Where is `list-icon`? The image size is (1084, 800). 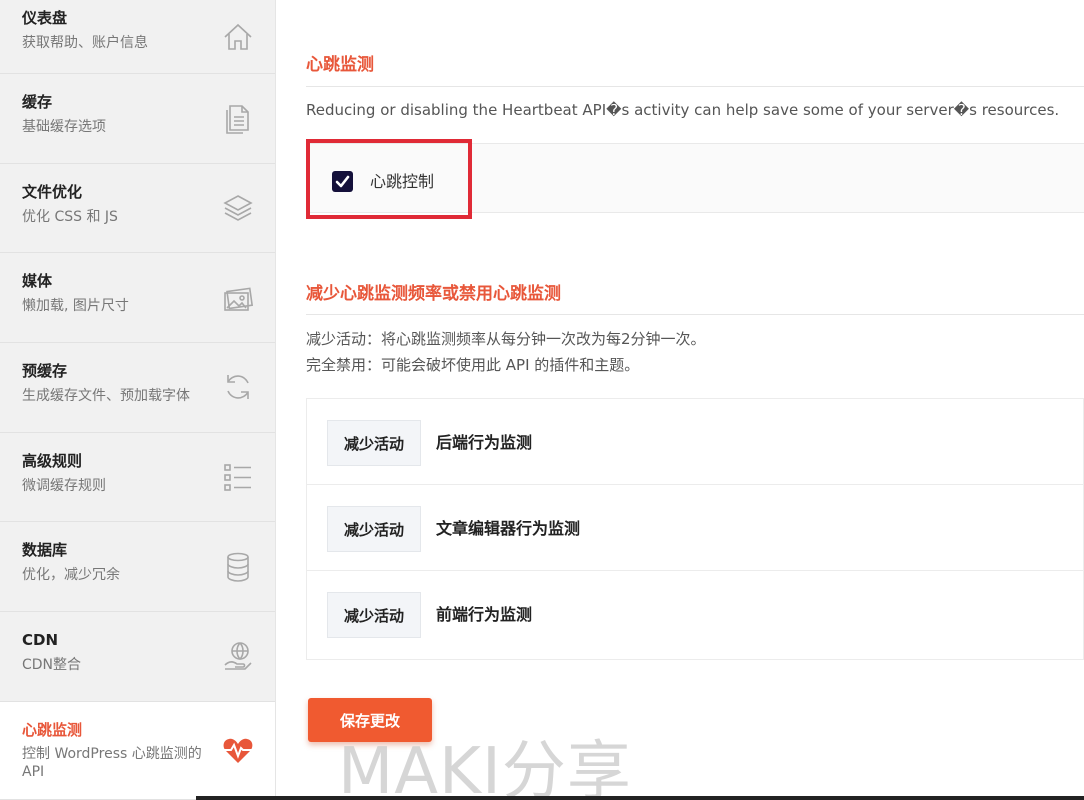 list-icon is located at coordinates (238, 477).